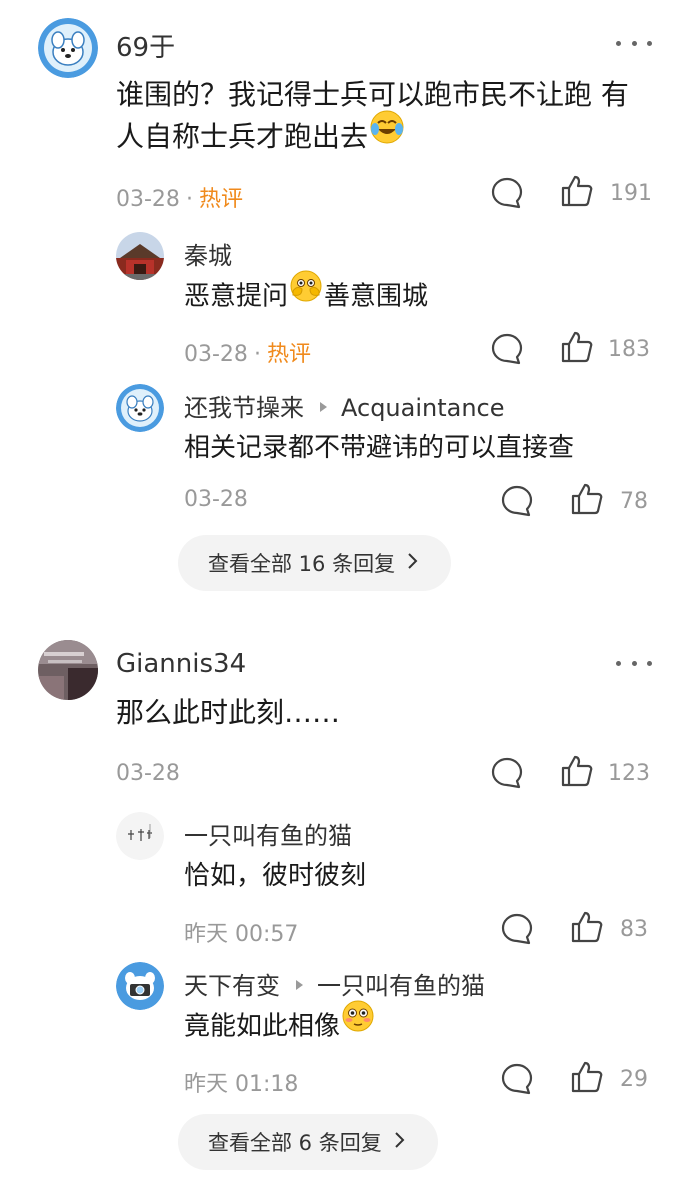 This screenshot has width=692, height=1200. I want to click on reply-meta: 昨天 00:57, so click(241, 932).